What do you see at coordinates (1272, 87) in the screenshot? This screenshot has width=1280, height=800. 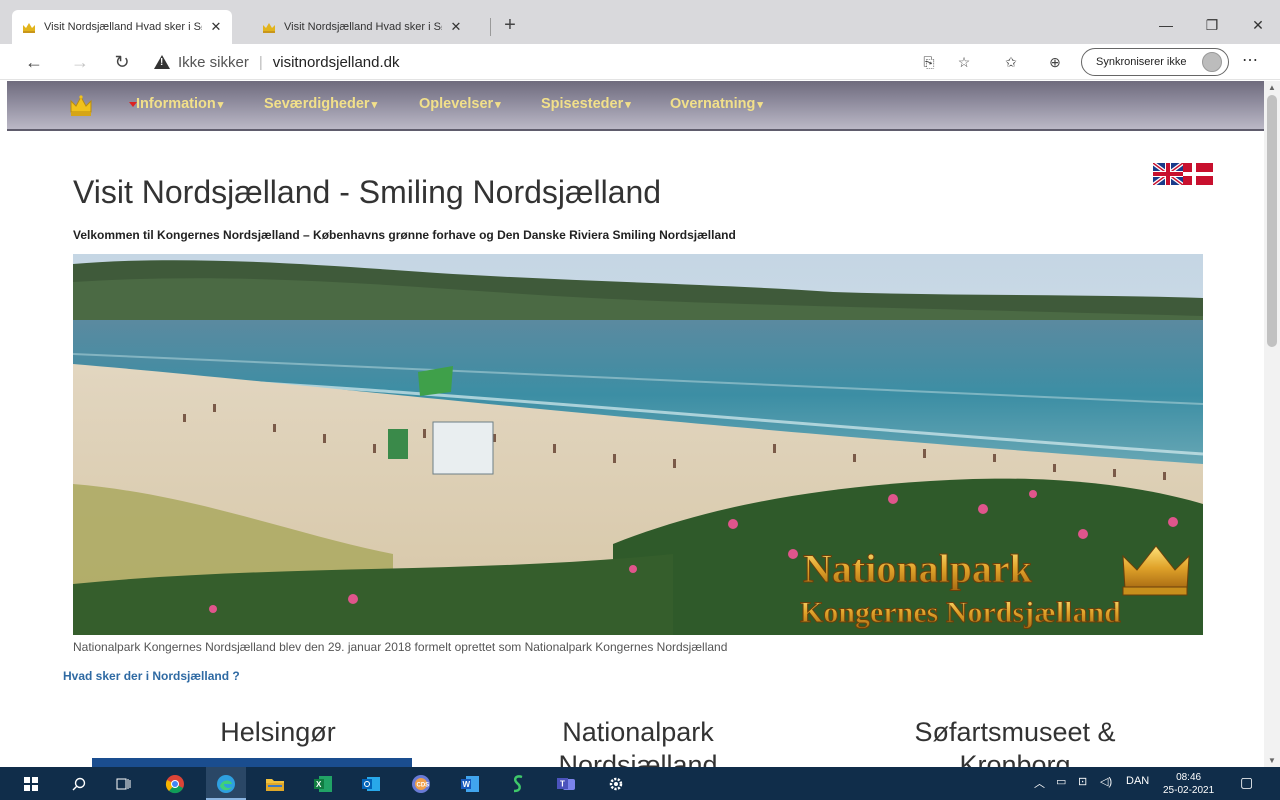 I see `scroll-up-icon: ▲` at bounding box center [1272, 87].